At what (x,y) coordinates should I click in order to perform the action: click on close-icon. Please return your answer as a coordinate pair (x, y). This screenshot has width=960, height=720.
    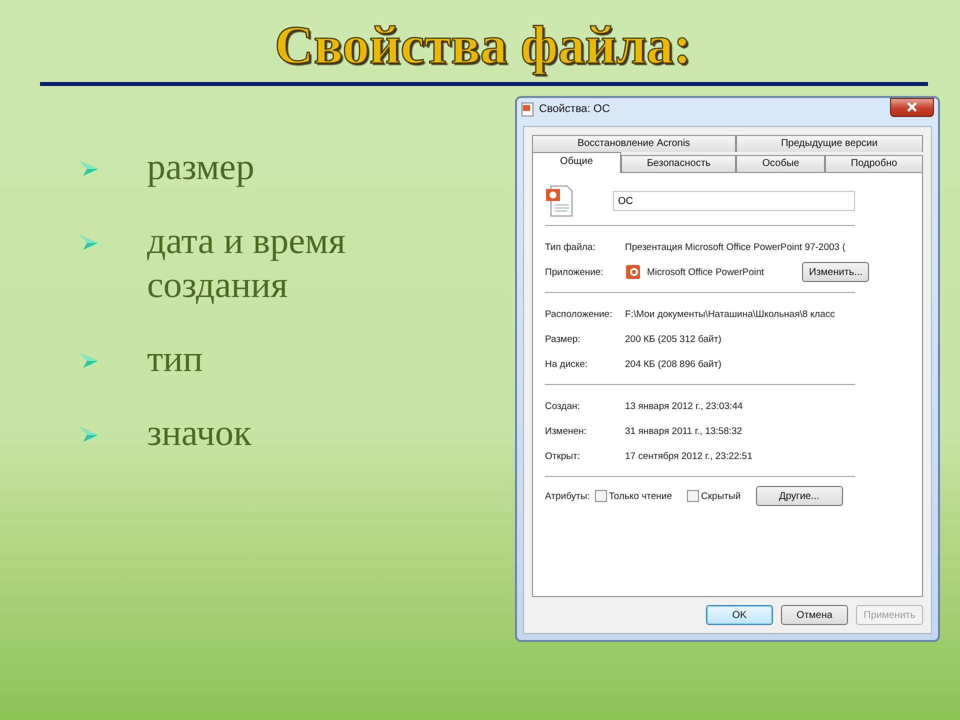
    Looking at the image, I should click on (912, 107).